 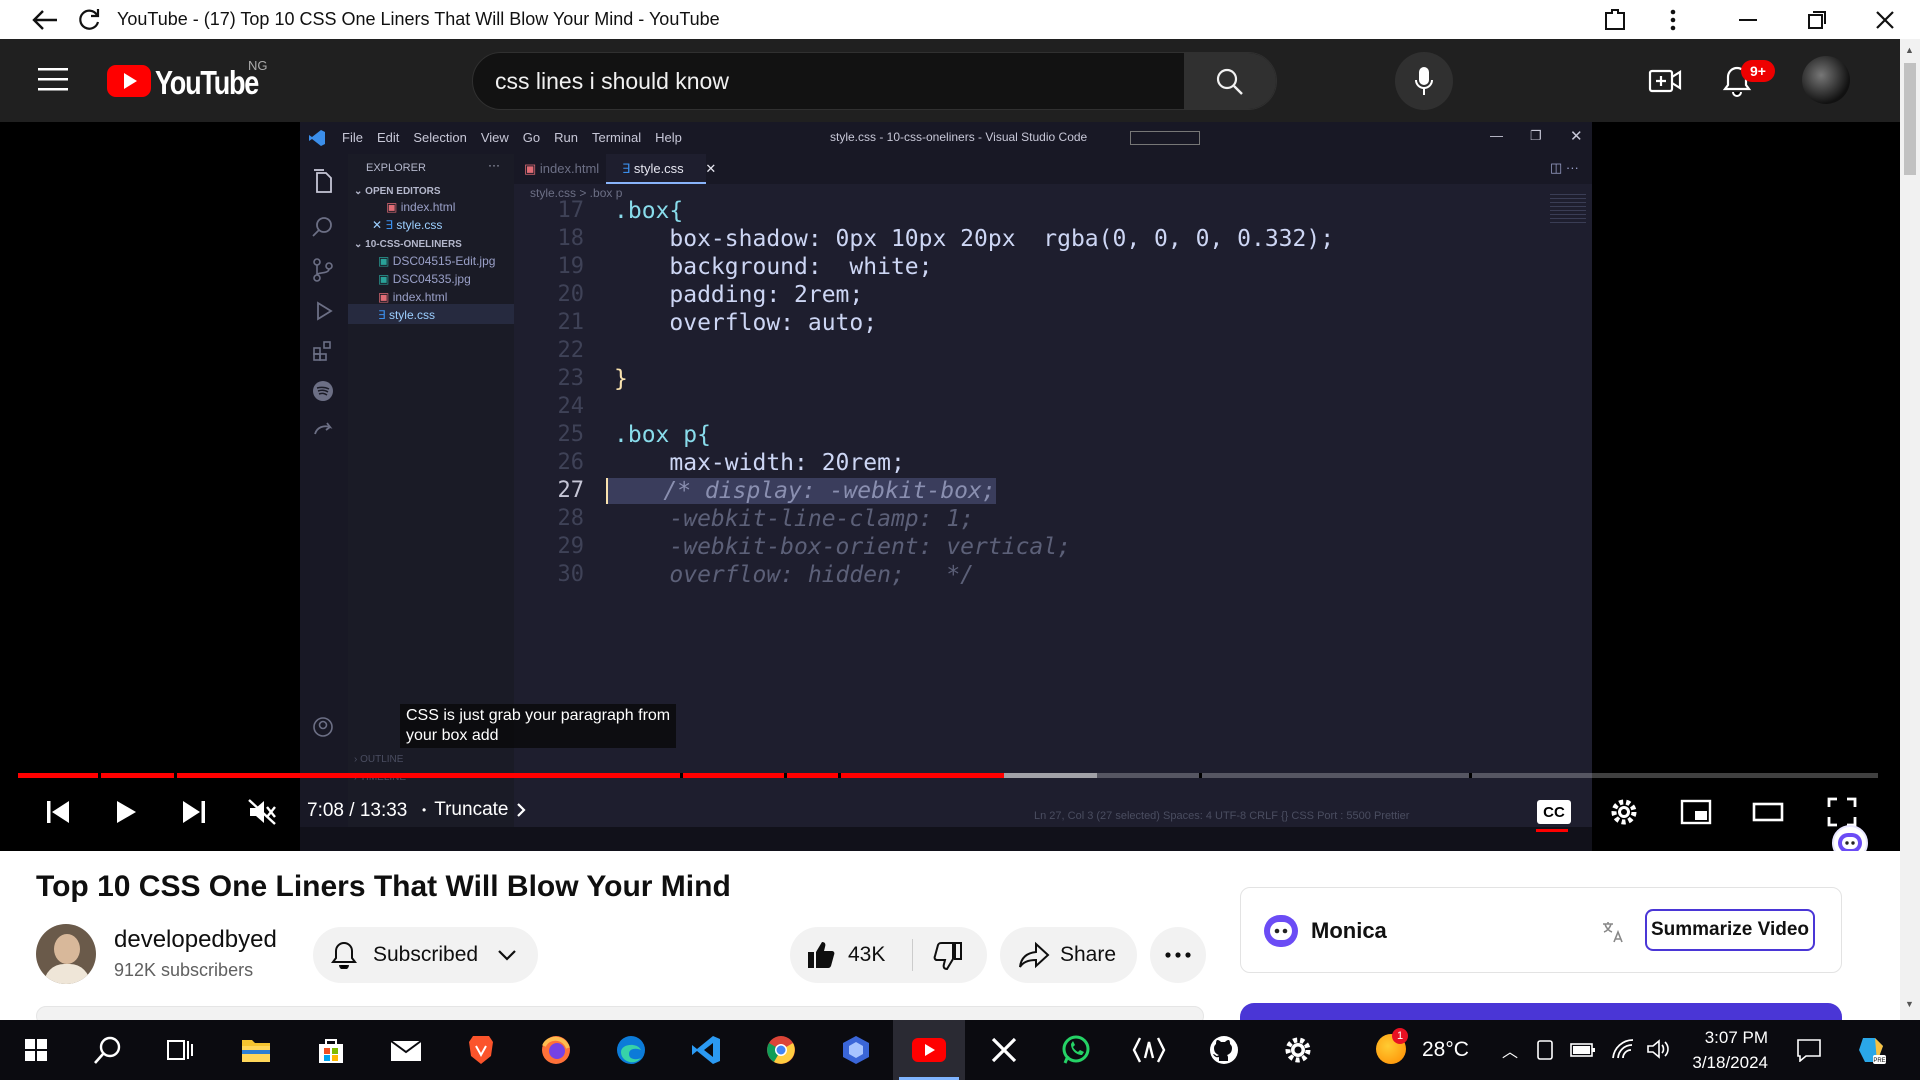 What do you see at coordinates (1879, 1061) in the screenshot?
I see `svg-text: PRE` at bounding box center [1879, 1061].